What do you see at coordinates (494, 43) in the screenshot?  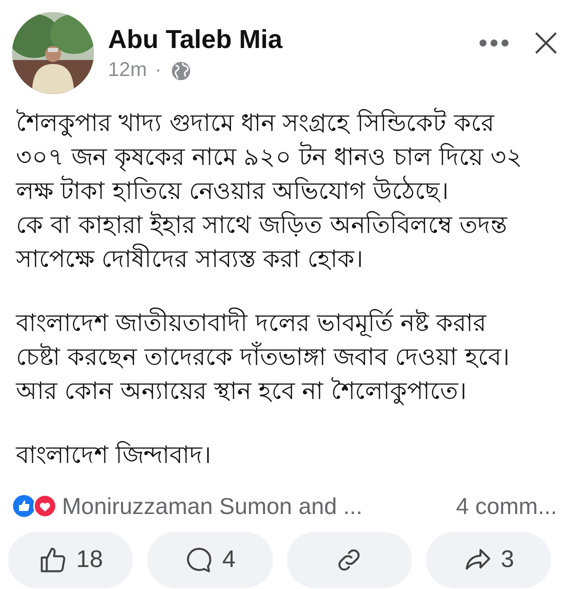 I see `more-options-icon` at bounding box center [494, 43].